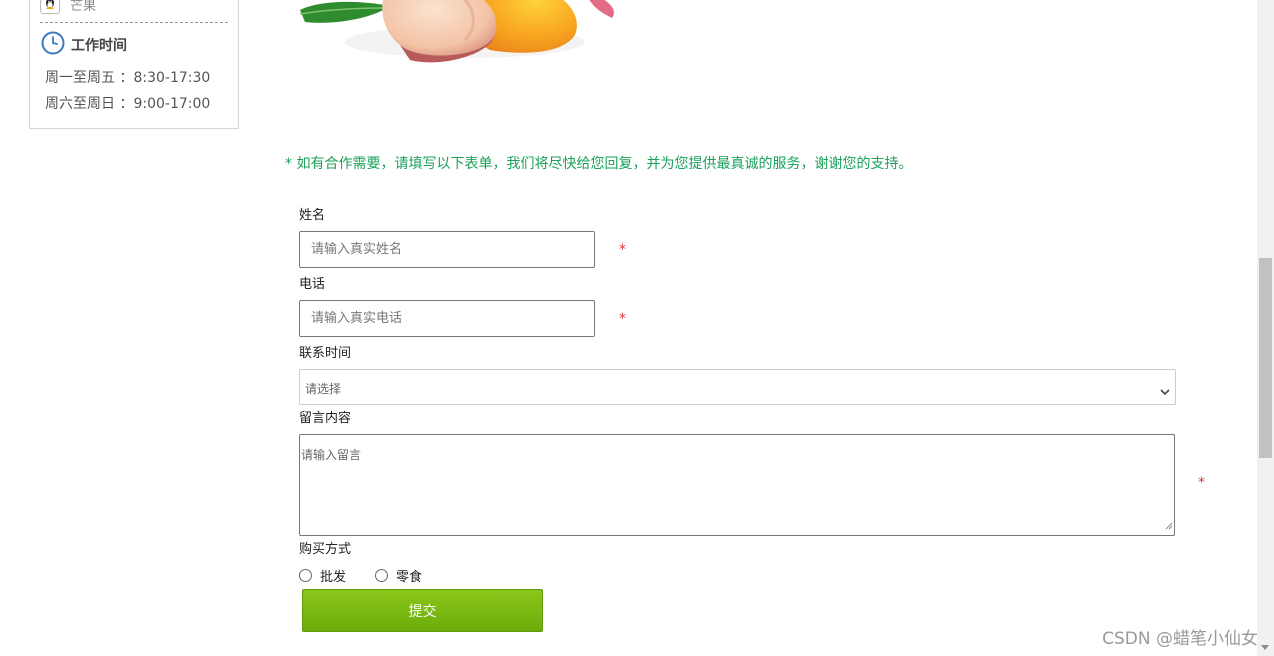  What do you see at coordinates (68, 8) in the screenshot?
I see `qq-contact: 芒果` at bounding box center [68, 8].